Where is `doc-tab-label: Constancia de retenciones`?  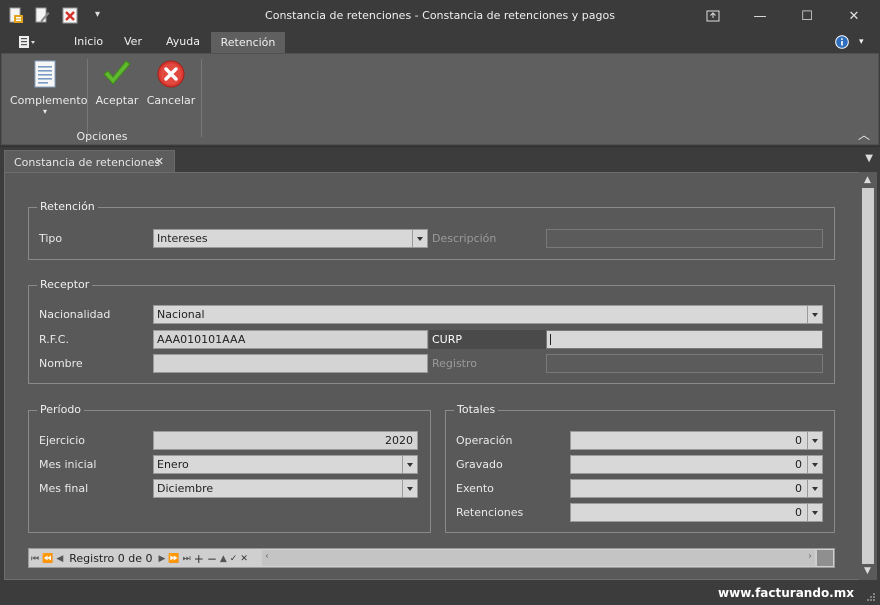 doc-tab-label: Constancia de retenciones is located at coordinates (87, 162).